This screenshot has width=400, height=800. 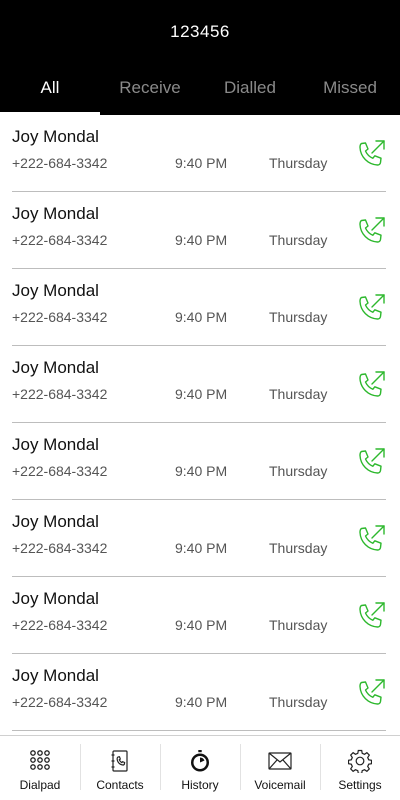 What do you see at coordinates (119, 761) in the screenshot?
I see `contacts-icon` at bounding box center [119, 761].